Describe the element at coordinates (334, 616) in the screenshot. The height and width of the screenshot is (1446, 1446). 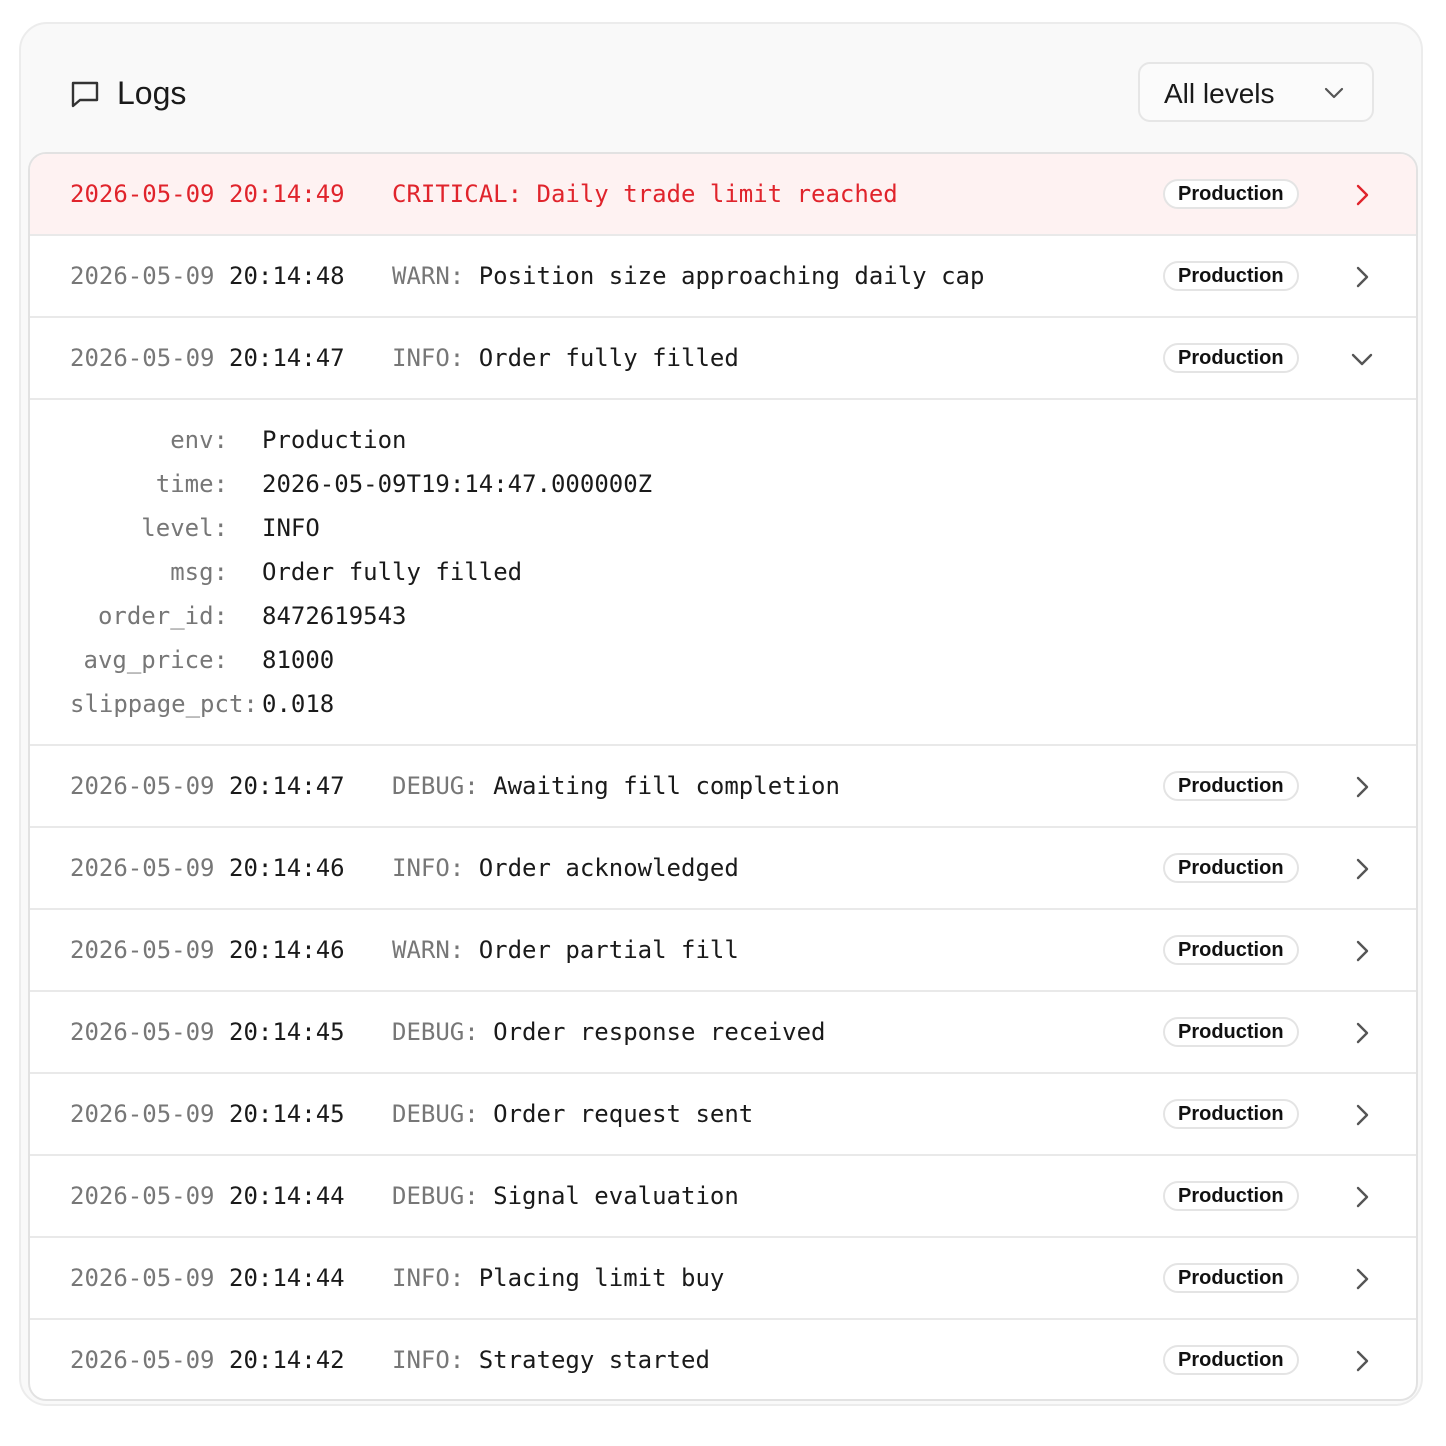
I see `detail-value: 8472619543` at that location.